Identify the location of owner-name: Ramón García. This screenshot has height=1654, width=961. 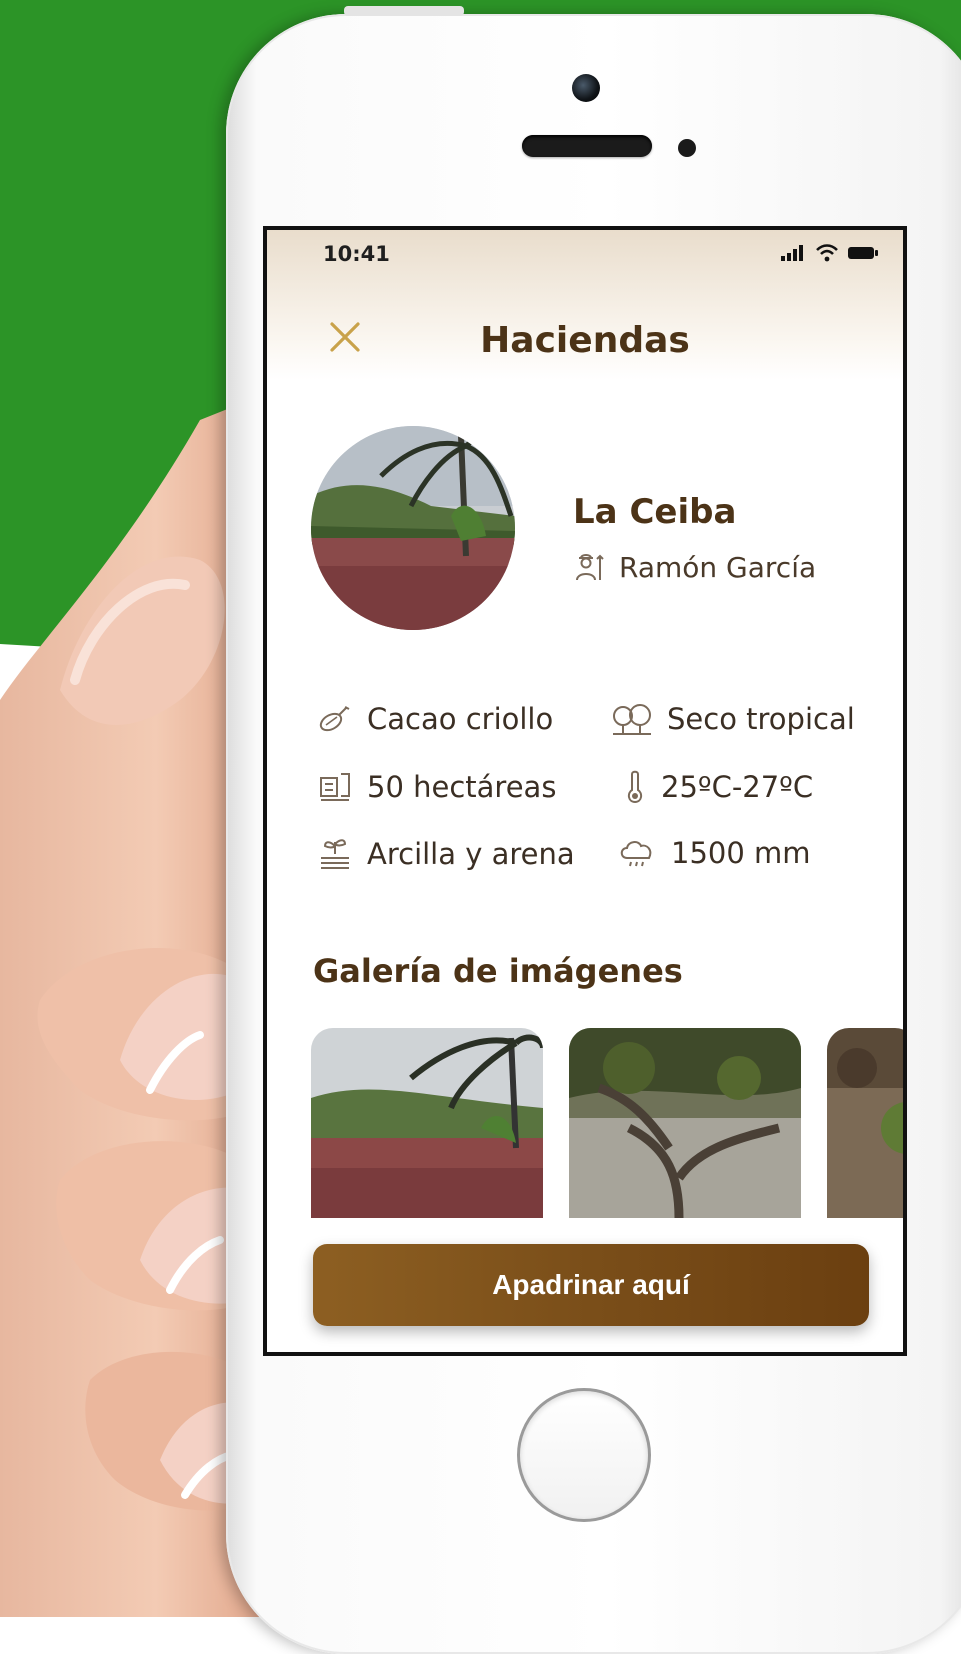
(718, 567).